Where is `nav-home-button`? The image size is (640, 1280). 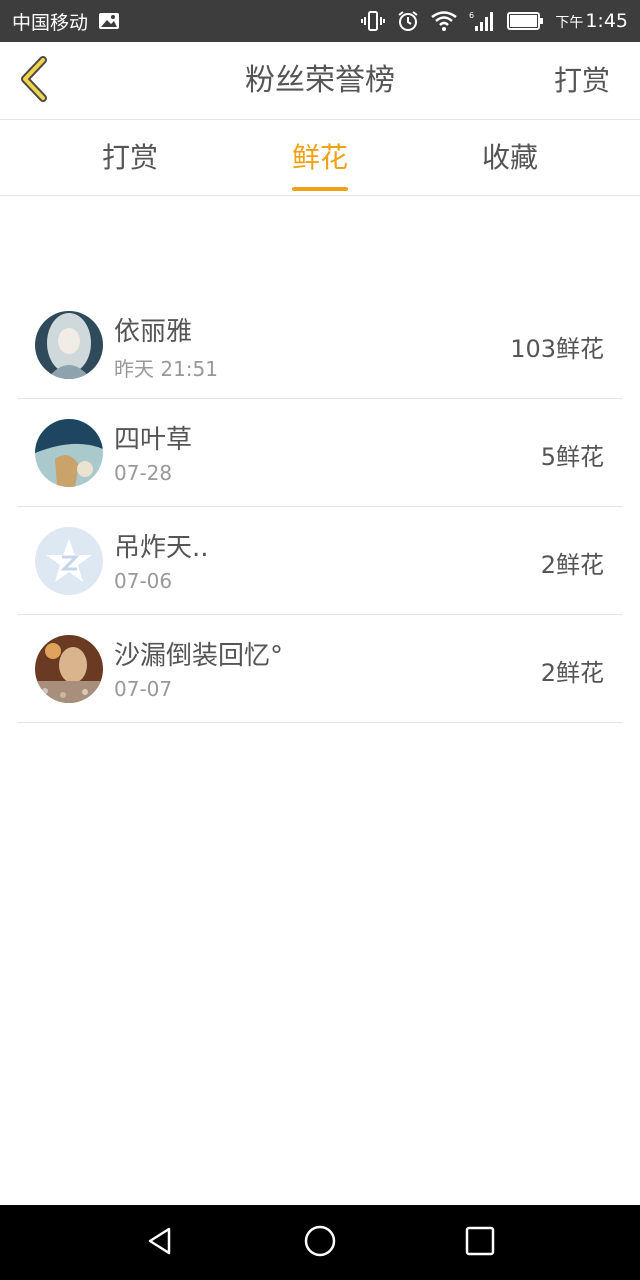
nav-home-button is located at coordinates (320, 1242).